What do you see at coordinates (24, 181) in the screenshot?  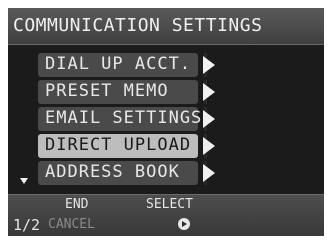 I see `scroll-down-icon` at bounding box center [24, 181].